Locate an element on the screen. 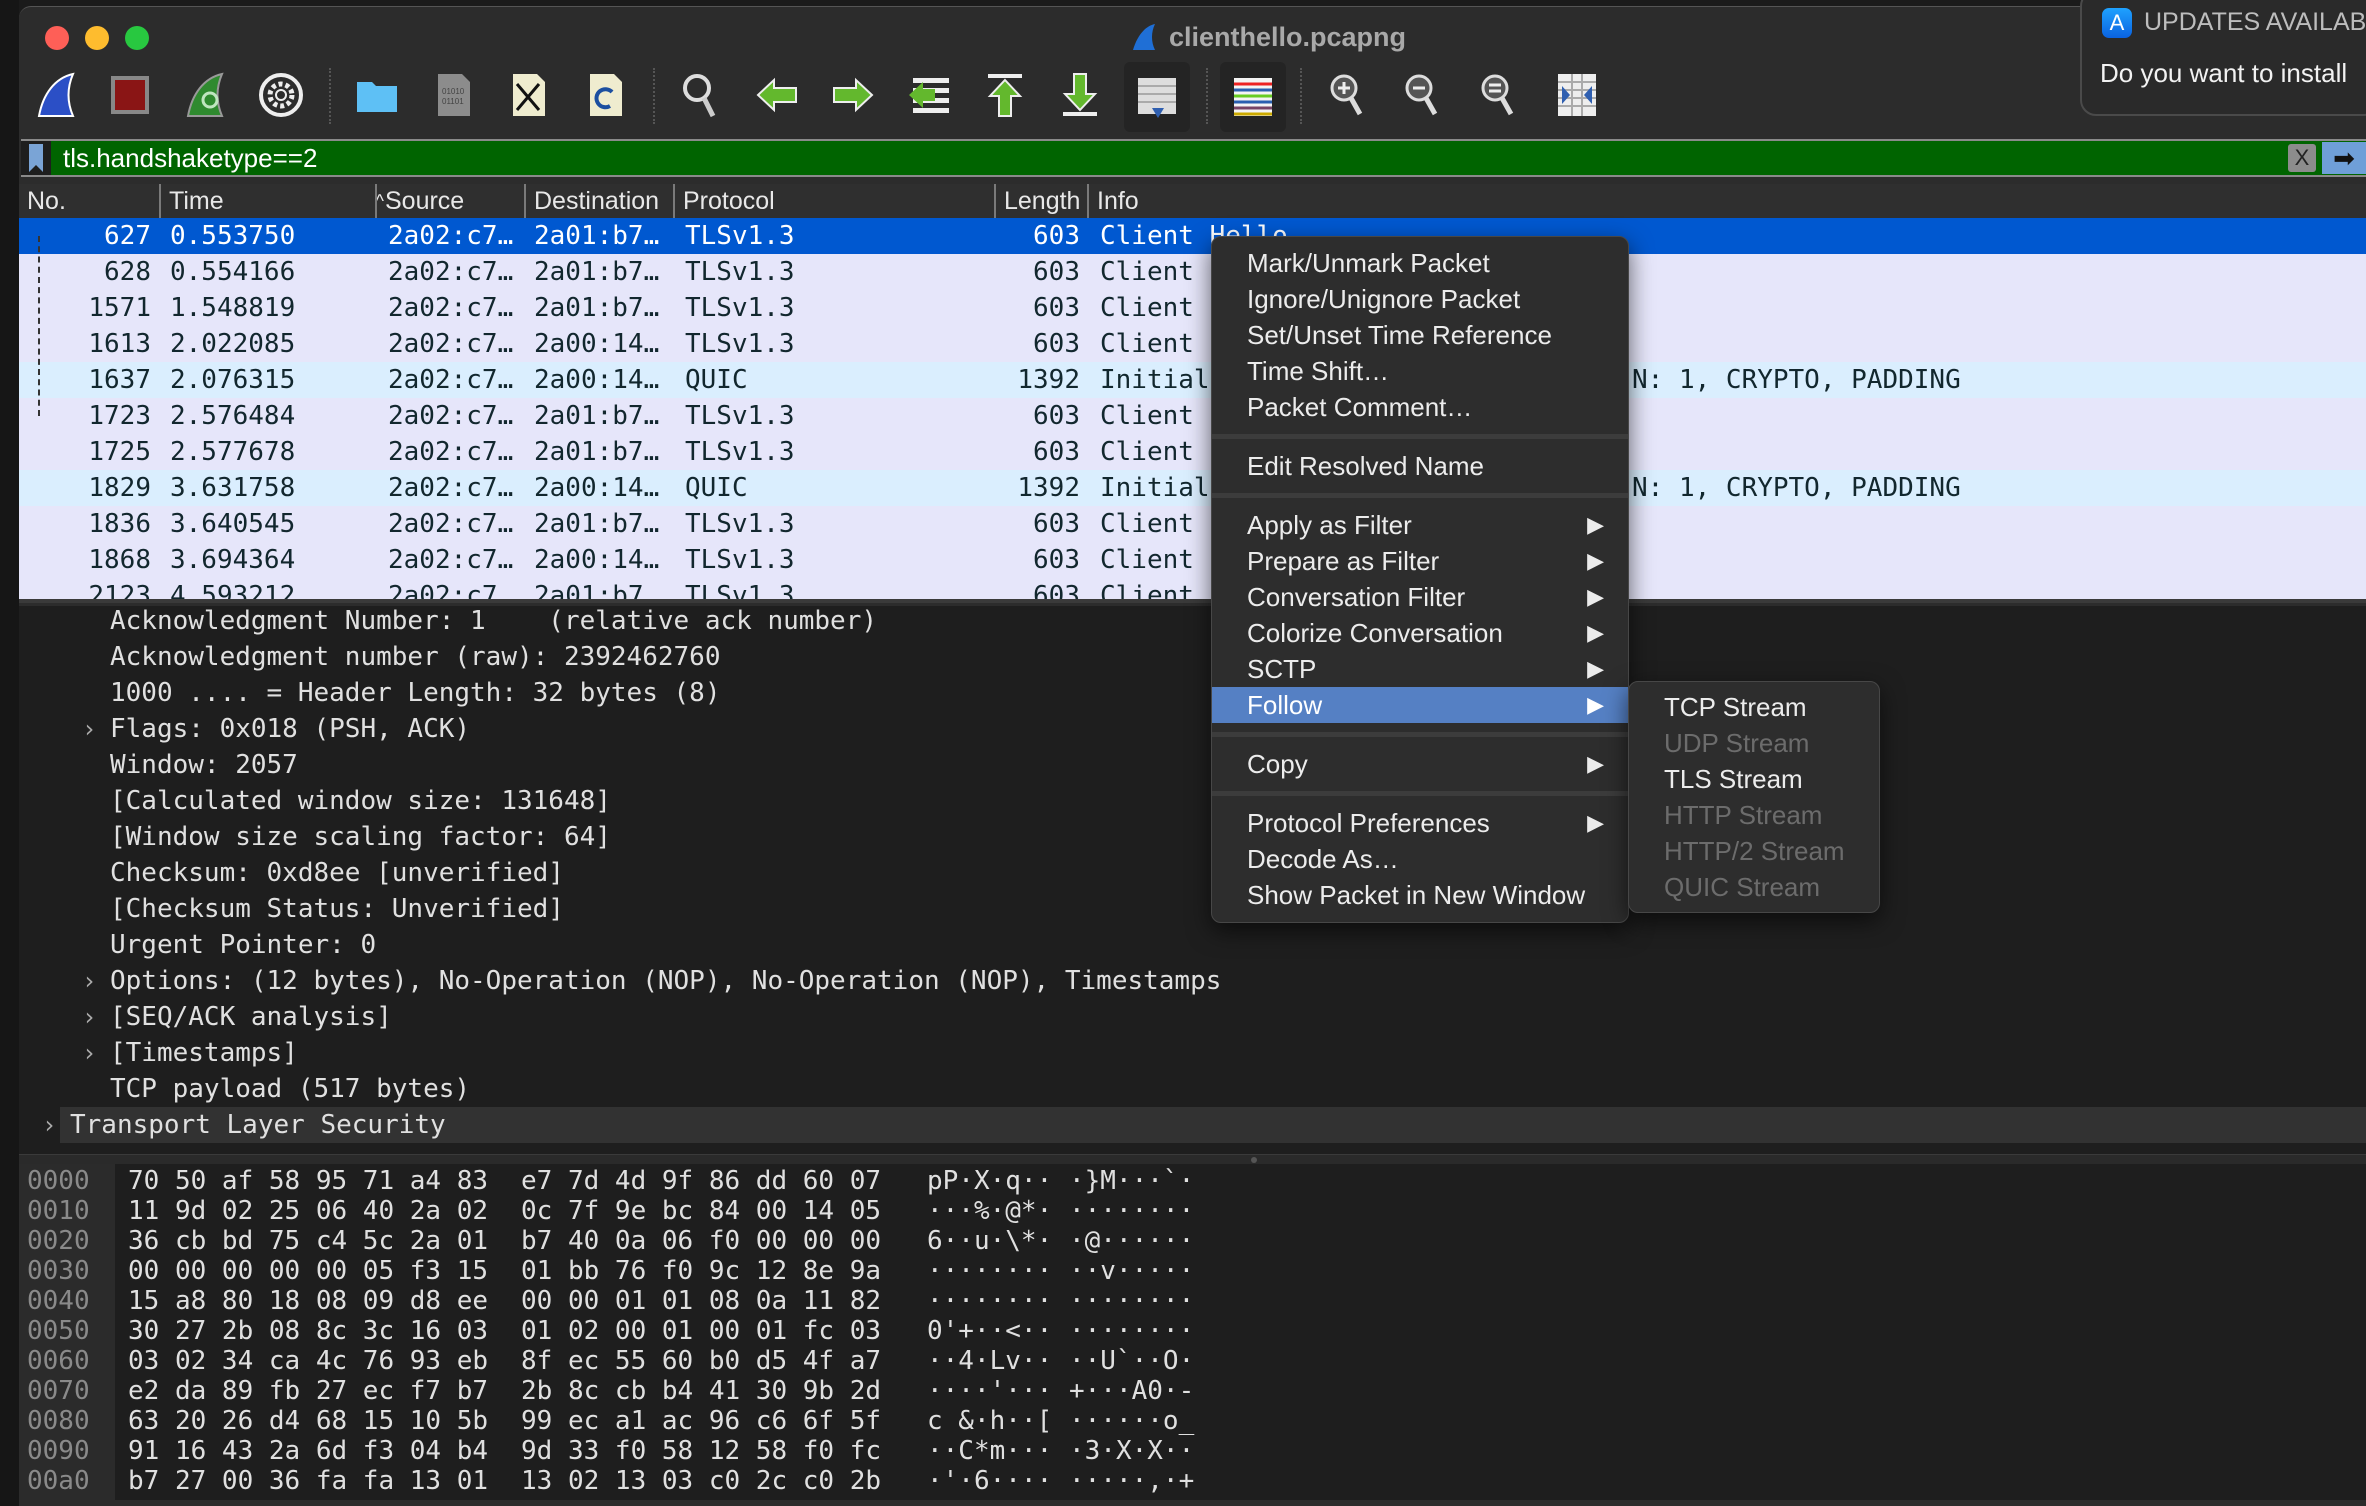 The height and width of the screenshot is (1506, 2366). hex-bytes: 99 ec a1 ac 96 c6 6f 5f is located at coordinates (701, 1421).